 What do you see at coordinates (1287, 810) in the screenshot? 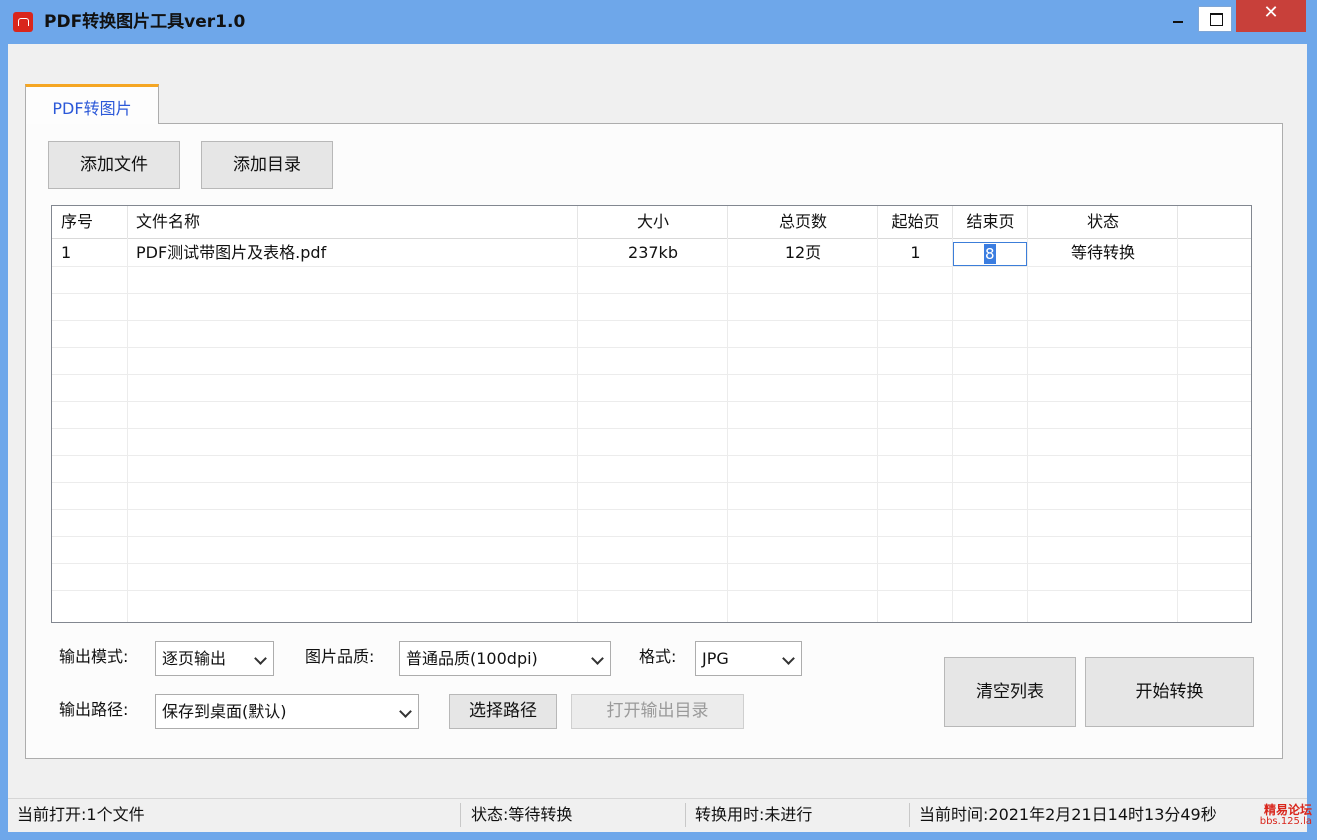
I see `watermark-line1: 精易论坛` at bounding box center [1287, 810].